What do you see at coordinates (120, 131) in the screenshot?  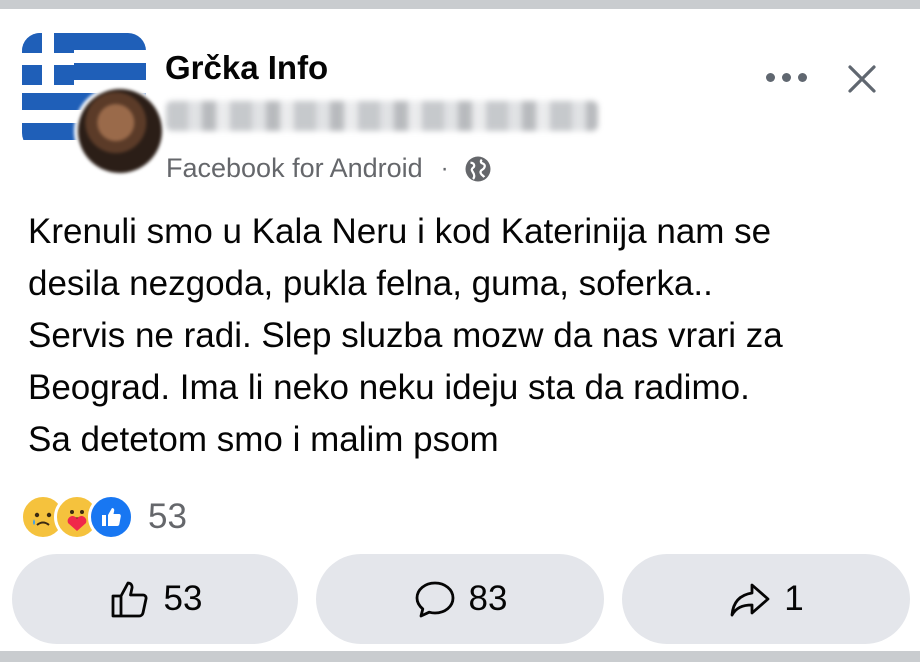 I see `user-avatar` at bounding box center [120, 131].